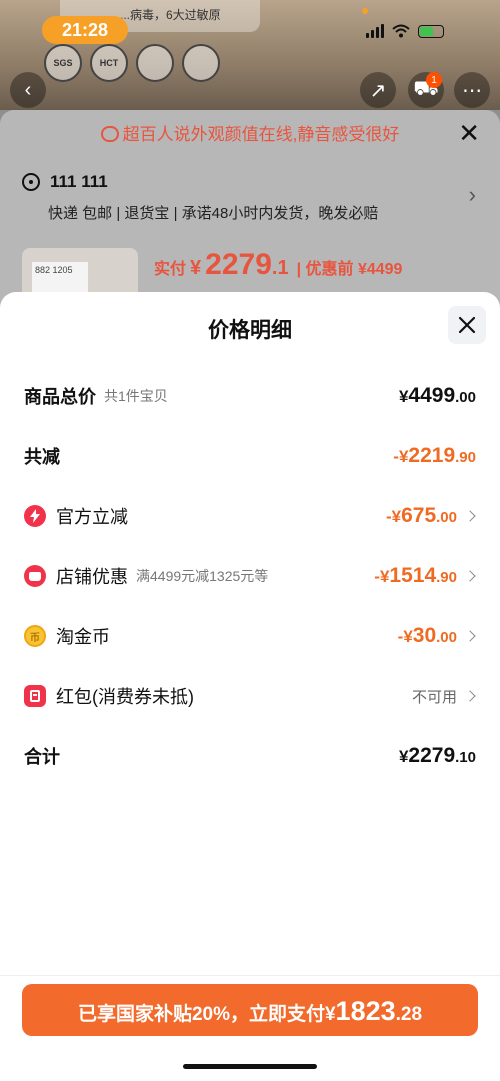 This screenshot has height=1081, width=500. What do you see at coordinates (250, 1066) in the screenshot?
I see `home-indicator` at bounding box center [250, 1066].